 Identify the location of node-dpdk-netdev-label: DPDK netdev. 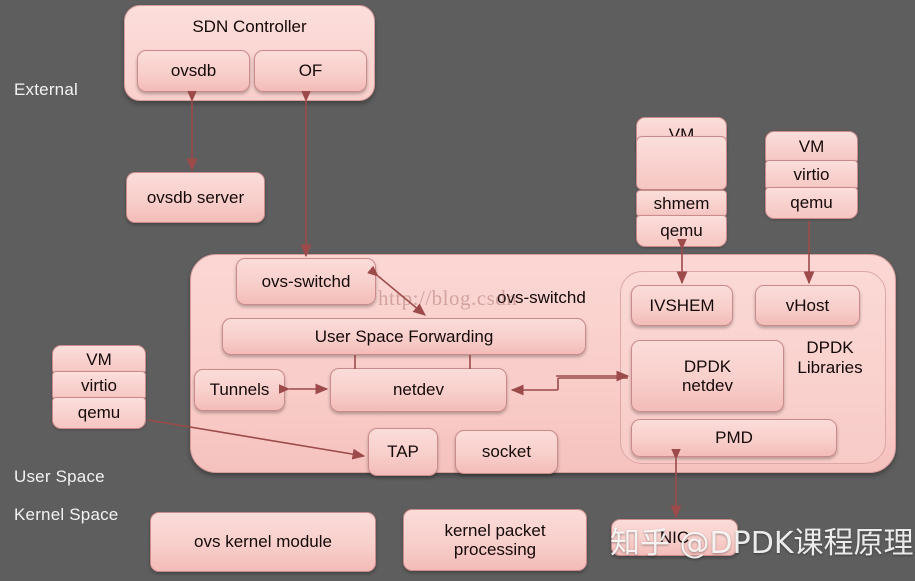
(707, 375).